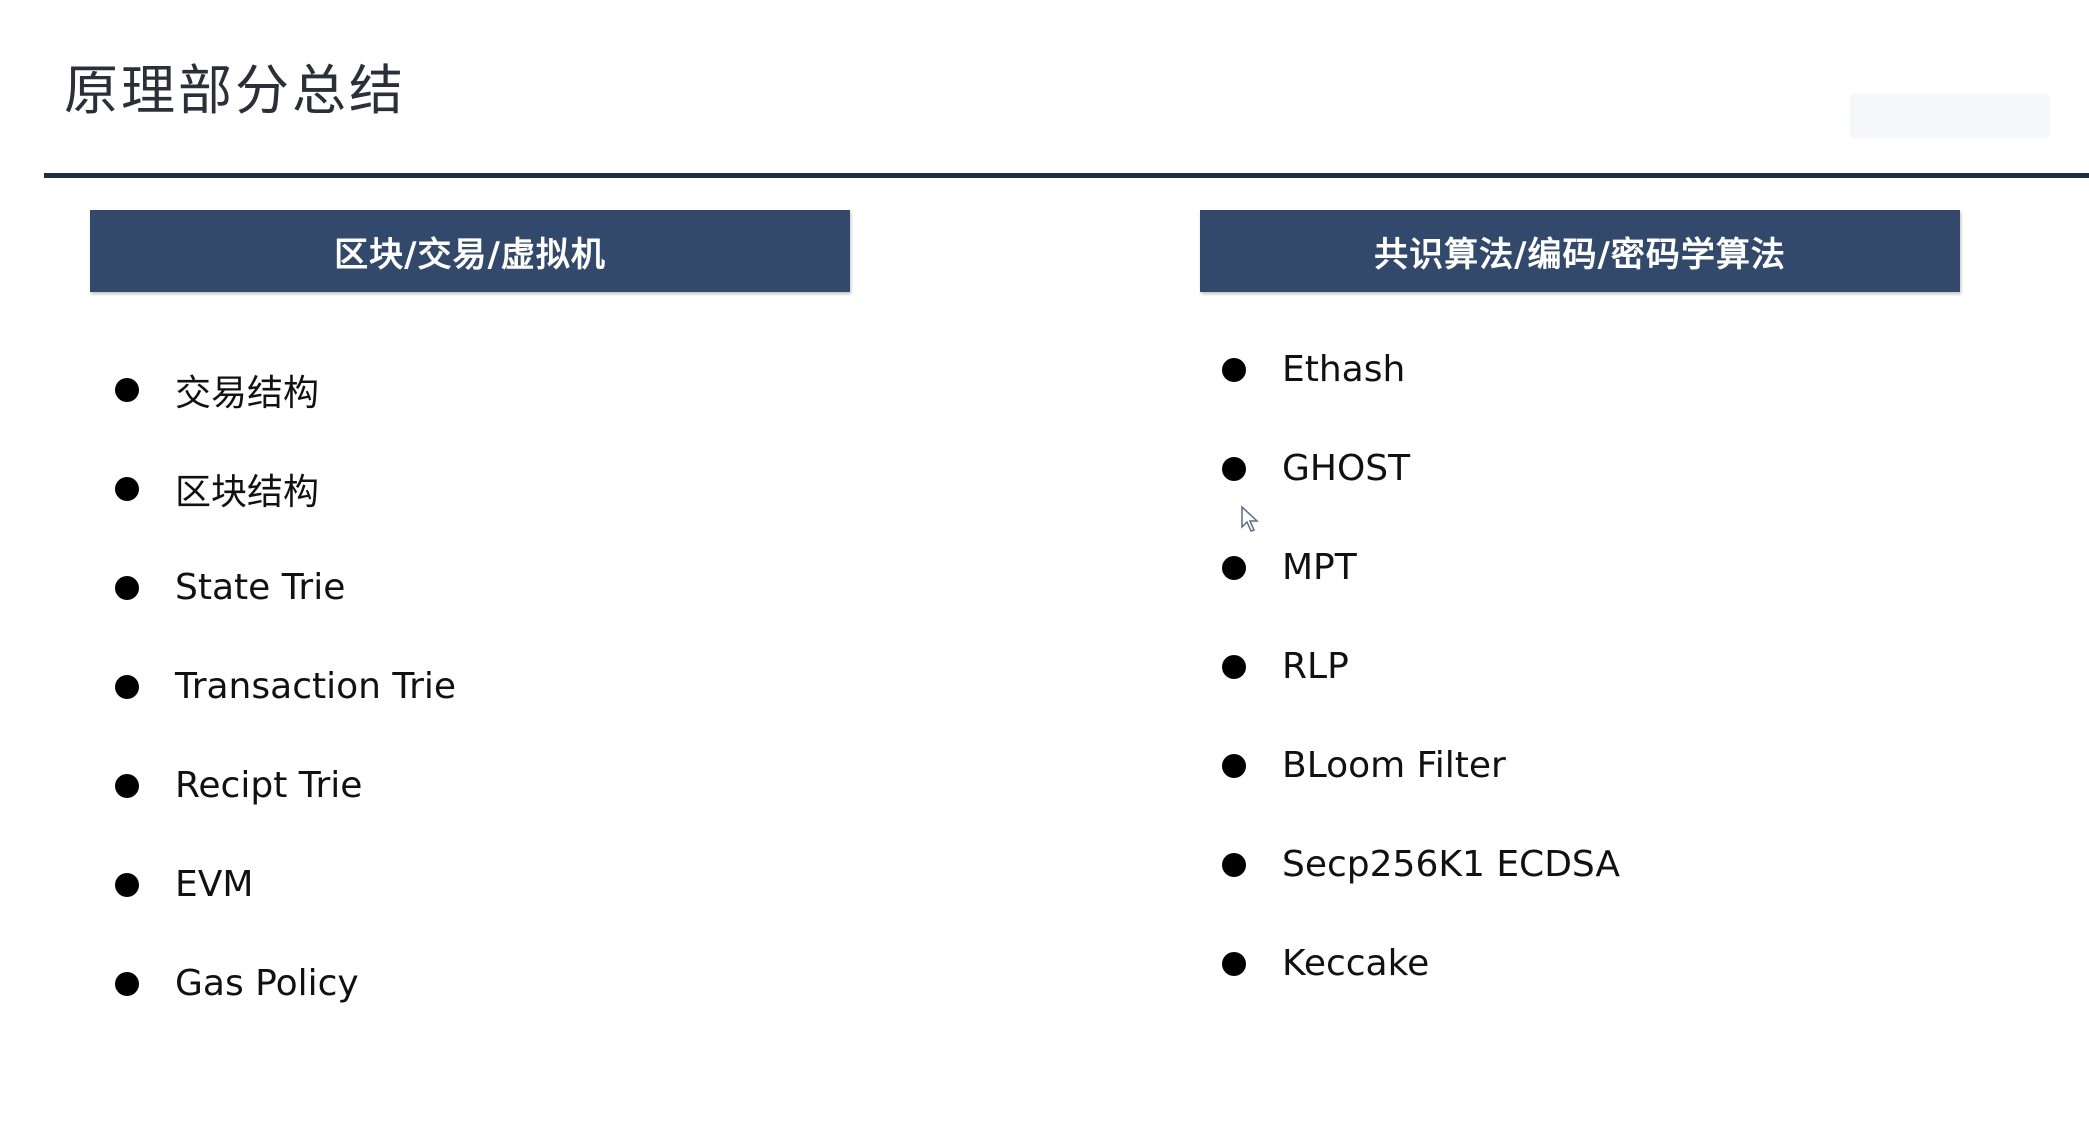  Describe the element at coordinates (247, 393) in the screenshot. I see `list-item-label: 交易结构` at that location.